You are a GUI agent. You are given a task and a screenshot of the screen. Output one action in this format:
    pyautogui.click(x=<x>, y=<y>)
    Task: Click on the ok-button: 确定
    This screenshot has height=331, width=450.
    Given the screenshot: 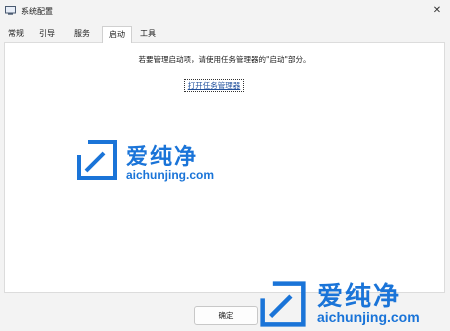 What is the action you would take?
    pyautogui.click(x=226, y=315)
    